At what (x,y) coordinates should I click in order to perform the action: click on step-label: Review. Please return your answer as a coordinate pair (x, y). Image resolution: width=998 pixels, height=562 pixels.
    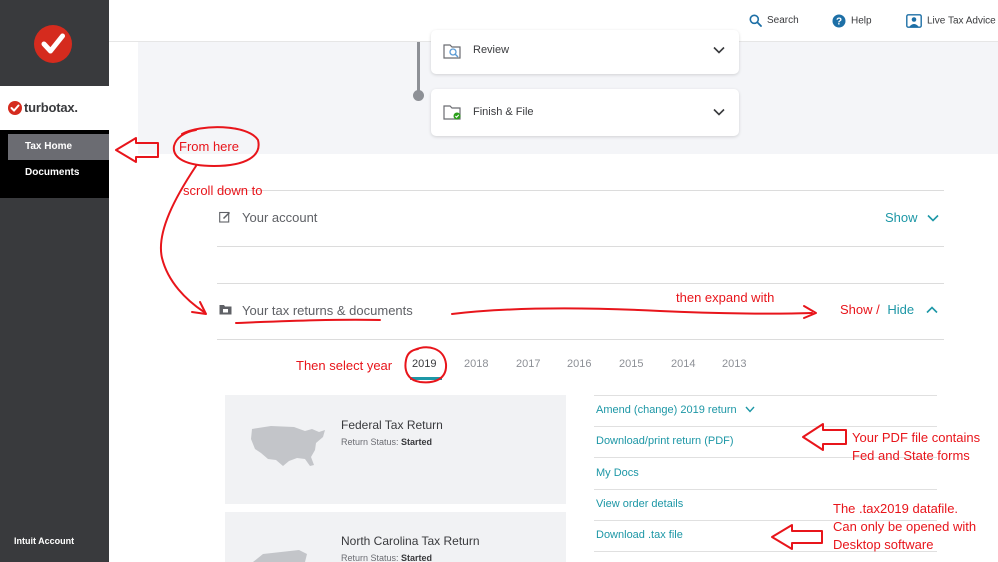
    Looking at the image, I should click on (491, 50).